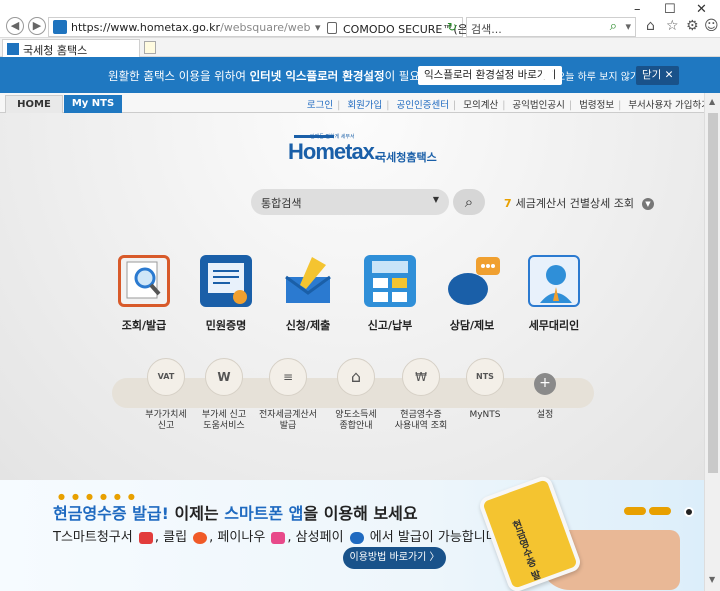 This screenshot has height=591, width=720. I want to click on dropdown-triangle-icon: ▼, so click(435, 199).